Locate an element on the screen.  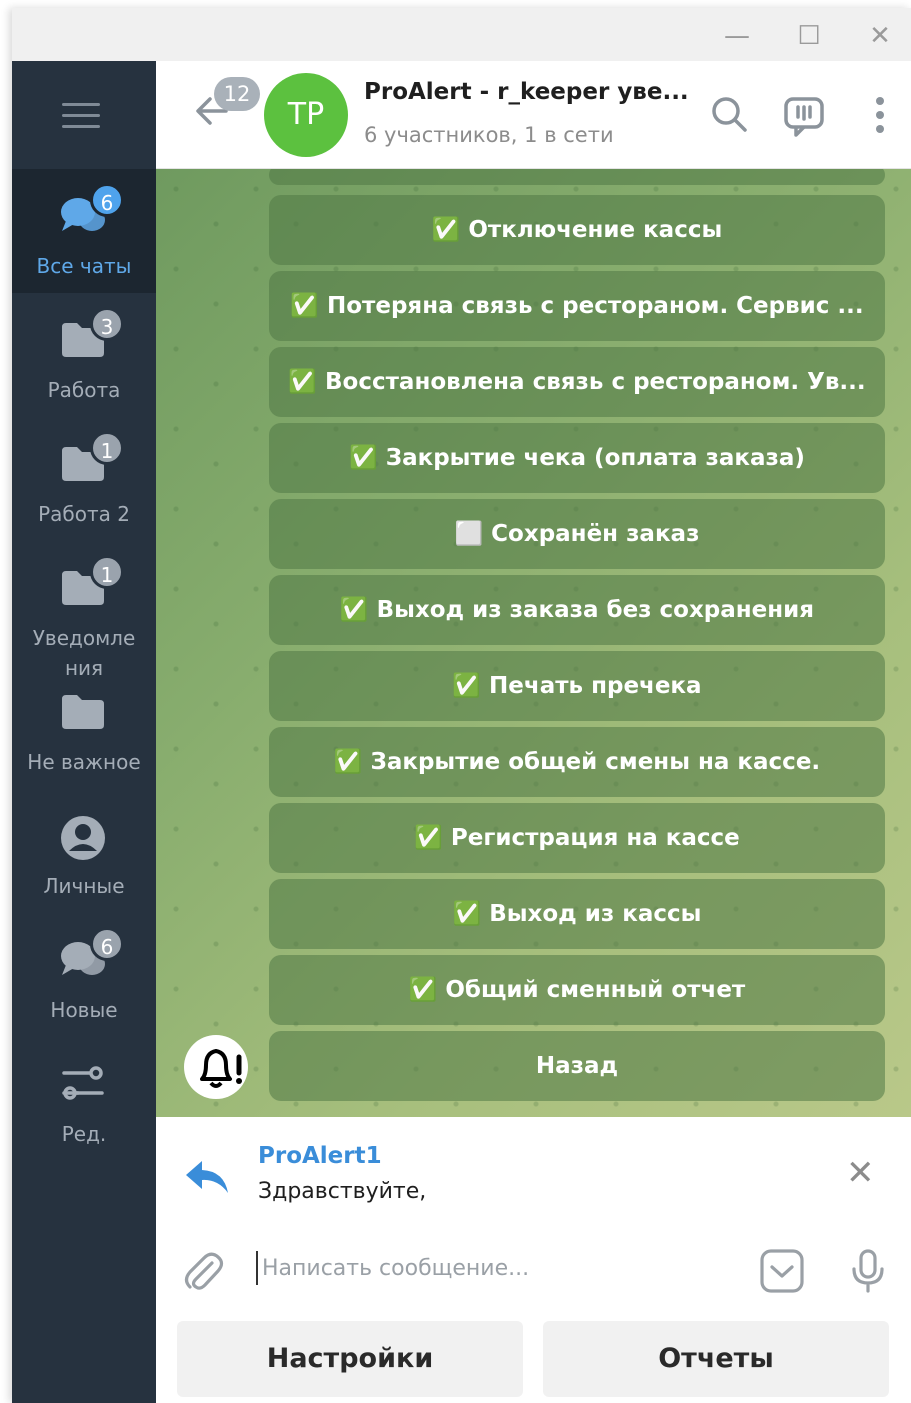
inline-keyboard-button-partial is located at coordinates (577, 177).